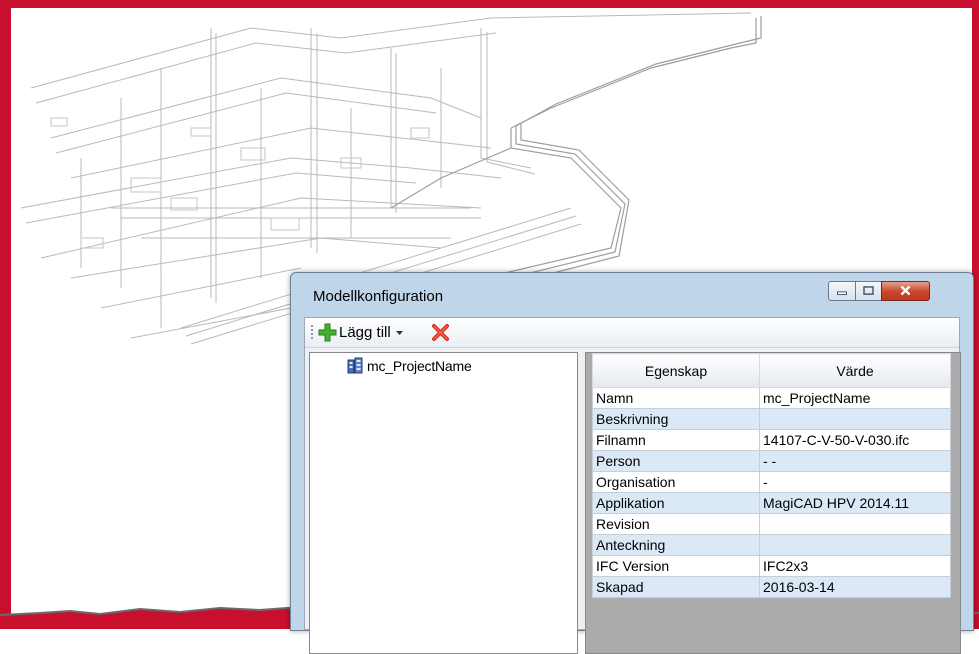 Image resolution: width=979 pixels, height=654 pixels. What do you see at coordinates (676, 566) in the screenshot?
I see `property-name: IFC Version` at bounding box center [676, 566].